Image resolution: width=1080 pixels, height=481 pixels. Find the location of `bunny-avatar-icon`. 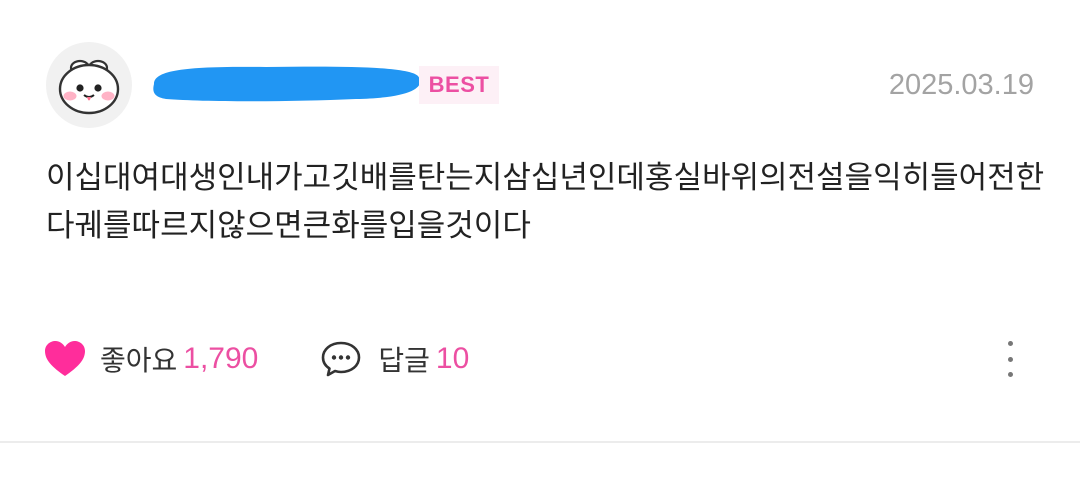

bunny-avatar-icon is located at coordinates (89, 87).